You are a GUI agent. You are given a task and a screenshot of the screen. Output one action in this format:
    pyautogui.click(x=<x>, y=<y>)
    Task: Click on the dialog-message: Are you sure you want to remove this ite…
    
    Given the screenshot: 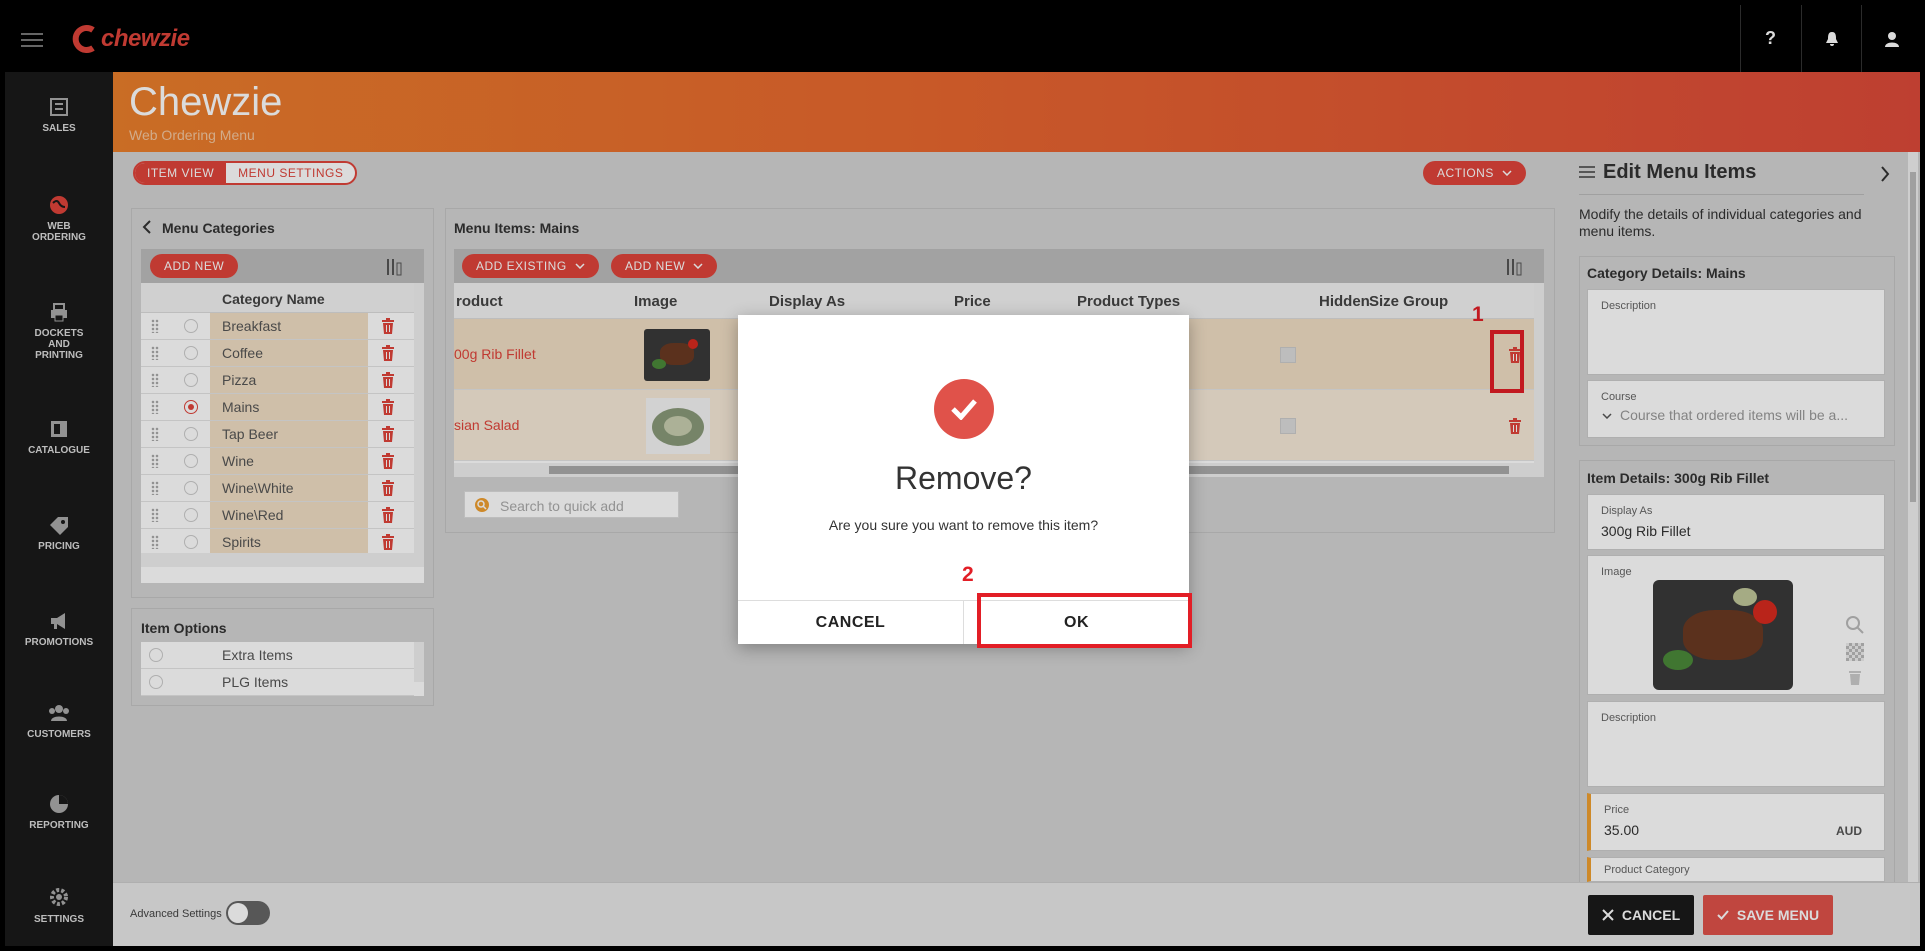 What is the action you would take?
    pyautogui.click(x=963, y=525)
    